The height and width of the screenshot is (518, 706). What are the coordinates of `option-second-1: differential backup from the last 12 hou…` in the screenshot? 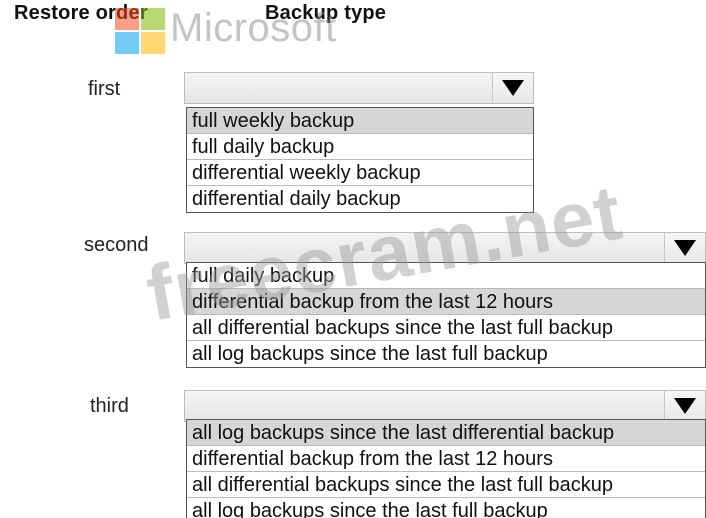 It's located at (446, 302).